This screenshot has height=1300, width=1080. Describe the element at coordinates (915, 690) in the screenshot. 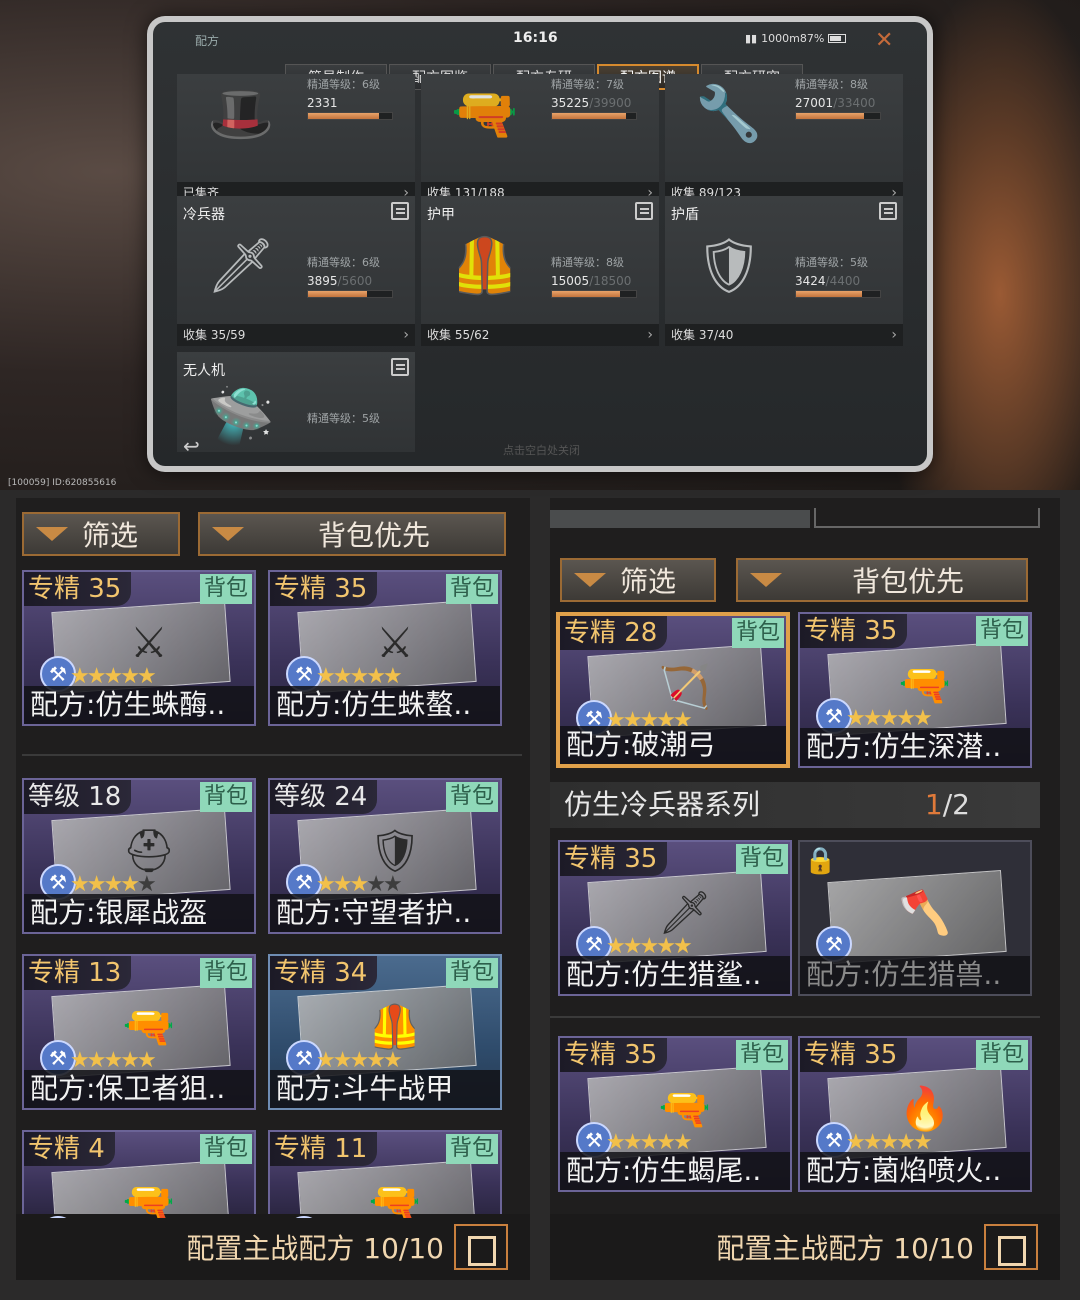

I see `recipe-card: 专精 35 背包 🔫 ⚒ ★★★★★ 配方:仿生深潜..` at that location.